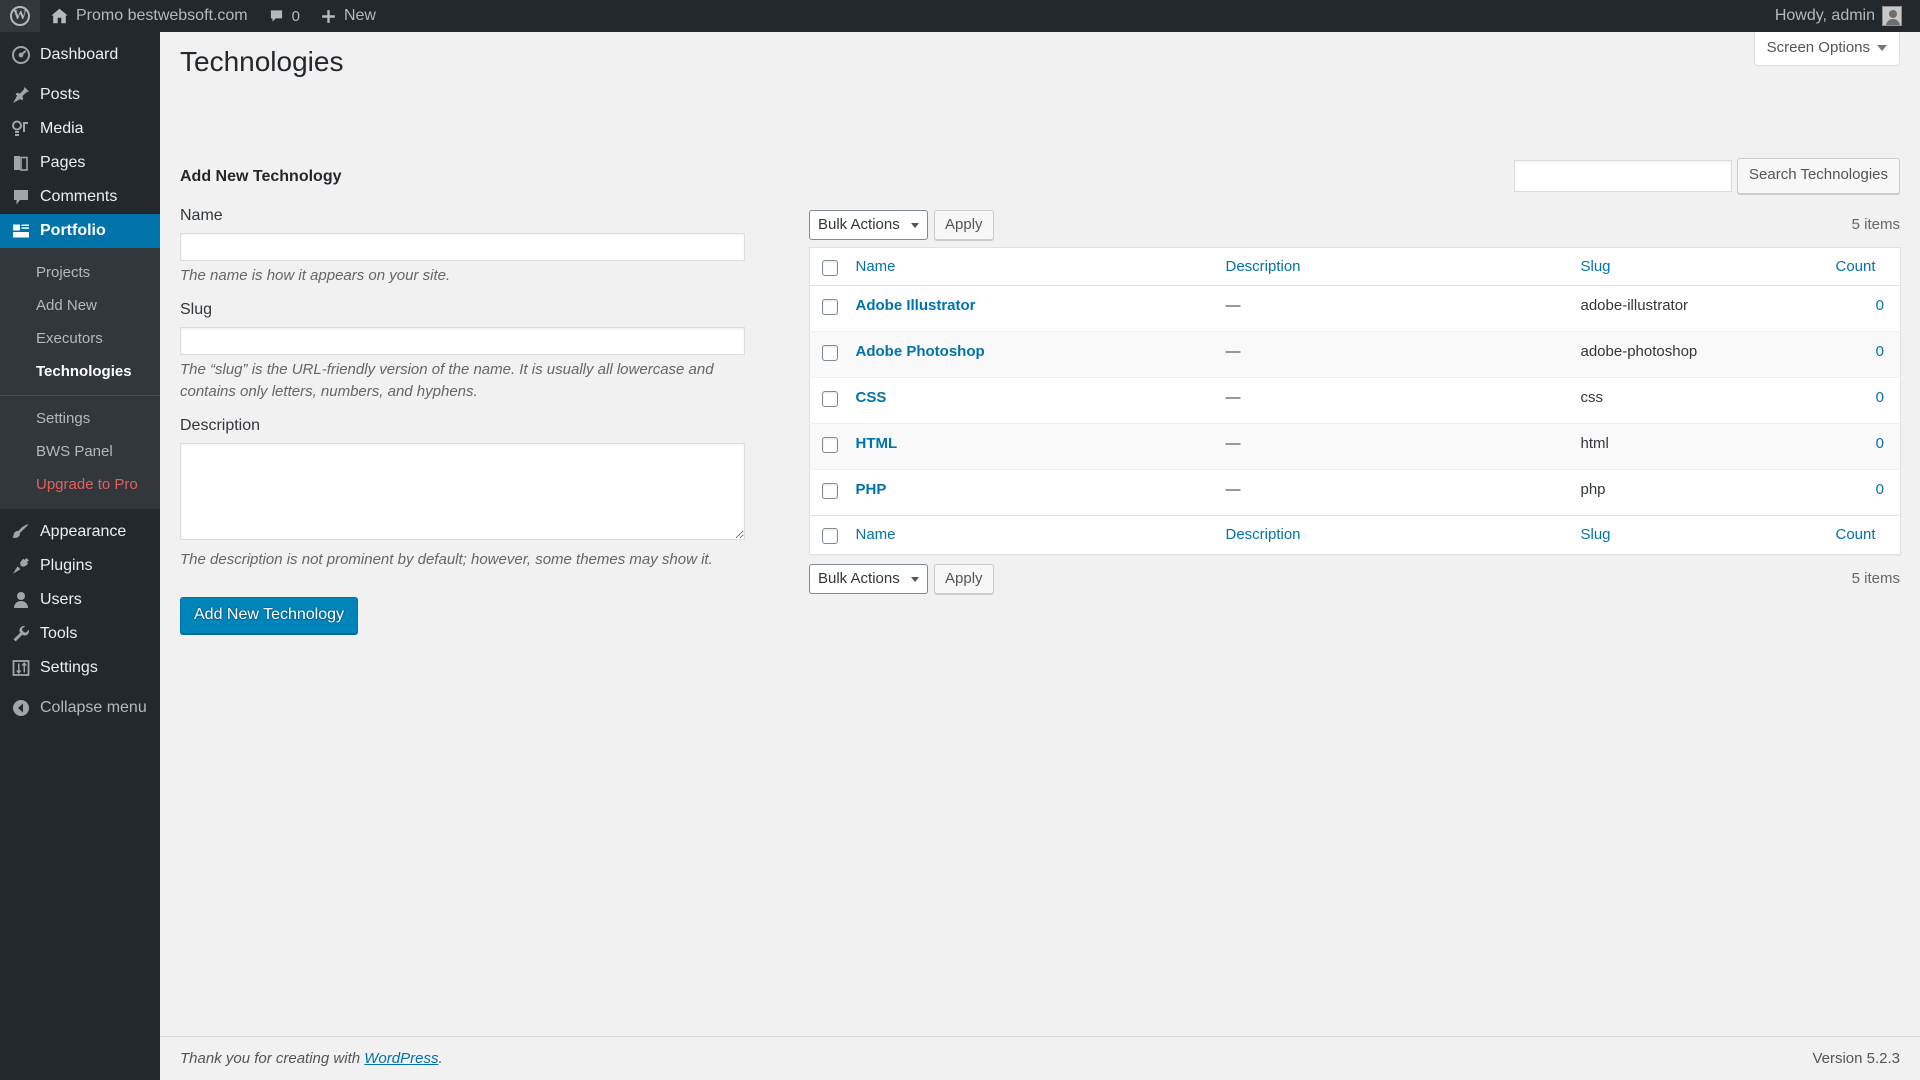 The image size is (1920, 1080). What do you see at coordinates (80, 55) in the screenshot?
I see `sidebar-item-dashboard: Dashboard` at bounding box center [80, 55].